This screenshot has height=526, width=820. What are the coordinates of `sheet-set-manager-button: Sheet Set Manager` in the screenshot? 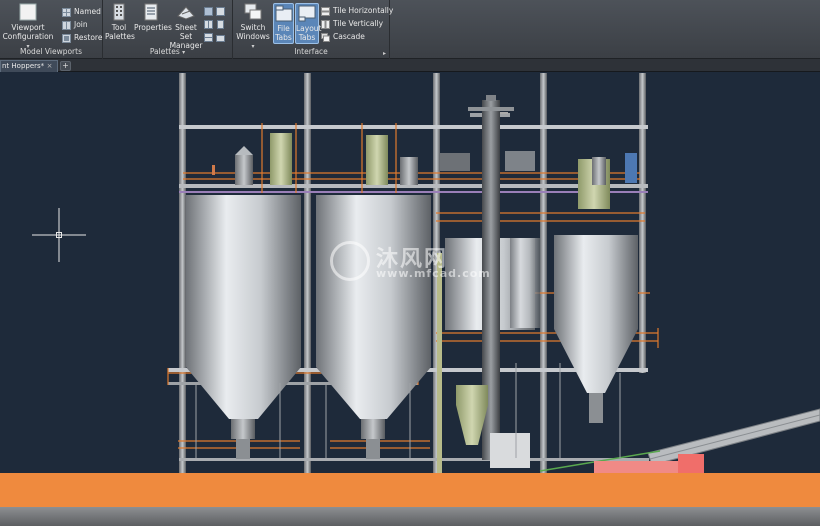 It's located at (186, 26).